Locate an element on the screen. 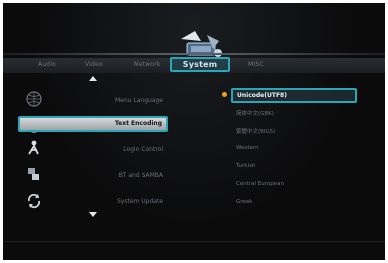  update-icon is located at coordinates (34, 201).